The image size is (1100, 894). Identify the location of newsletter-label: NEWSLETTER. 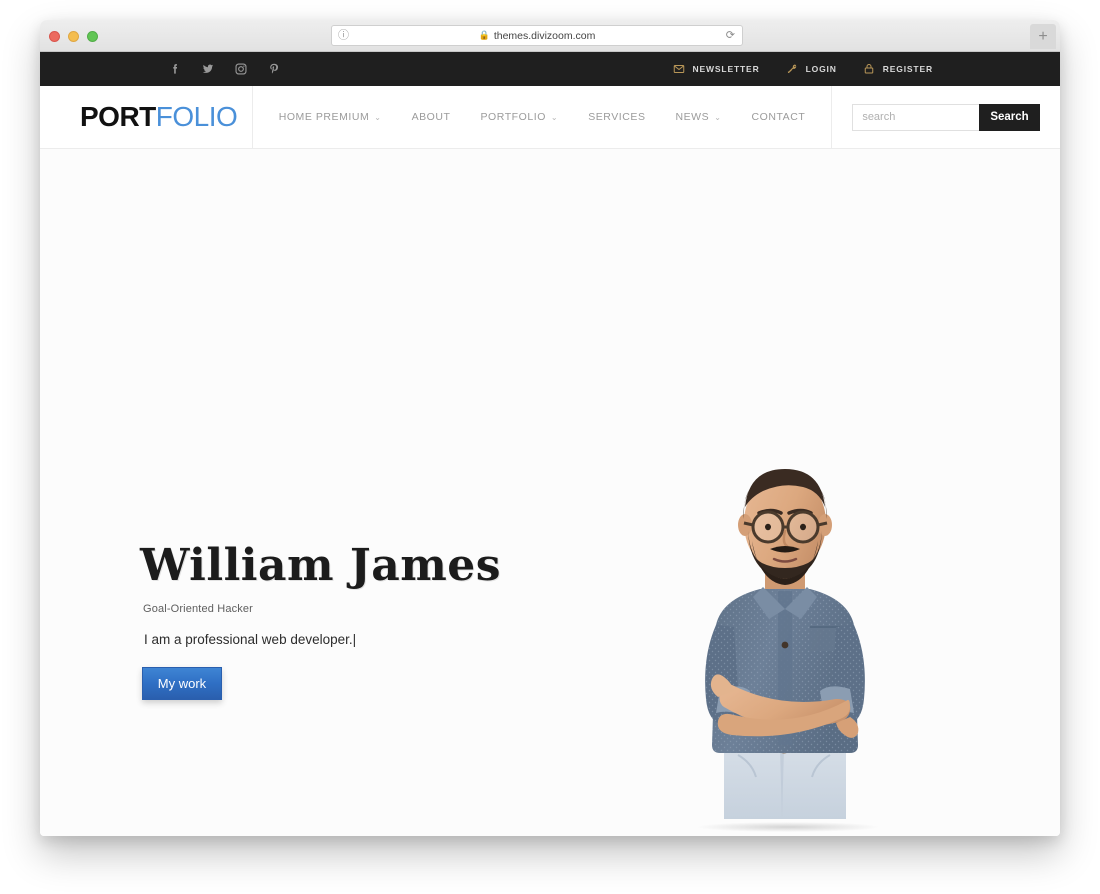
(726, 69).